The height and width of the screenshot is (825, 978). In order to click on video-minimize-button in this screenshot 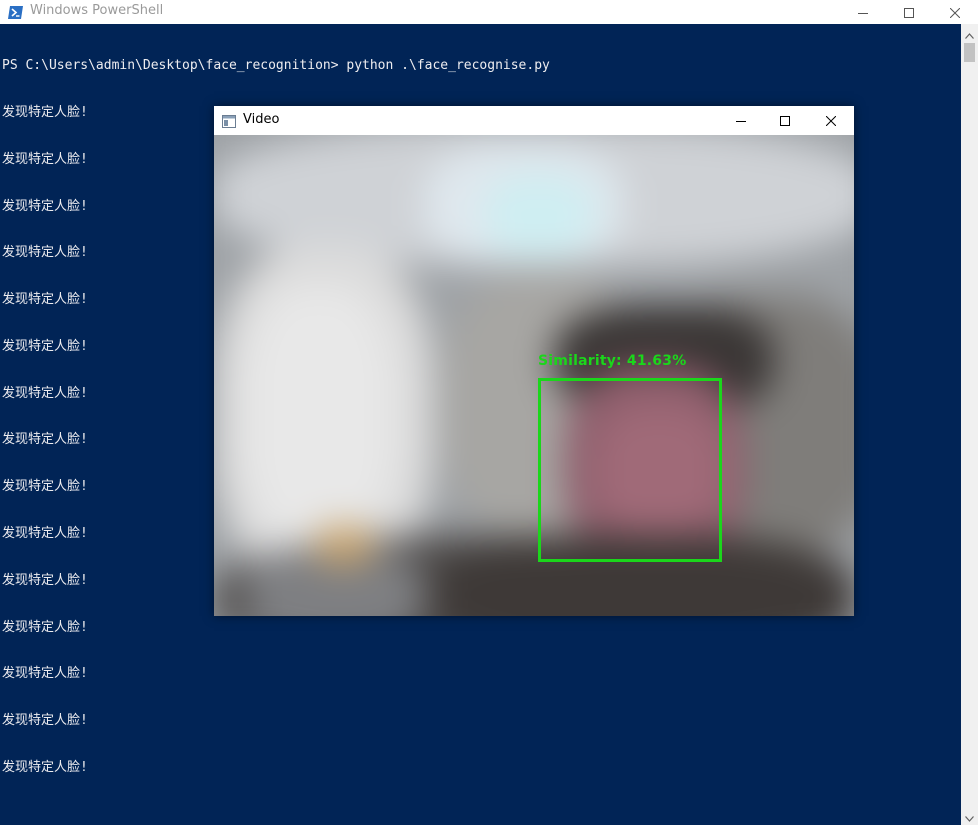, I will do `click(741, 120)`.